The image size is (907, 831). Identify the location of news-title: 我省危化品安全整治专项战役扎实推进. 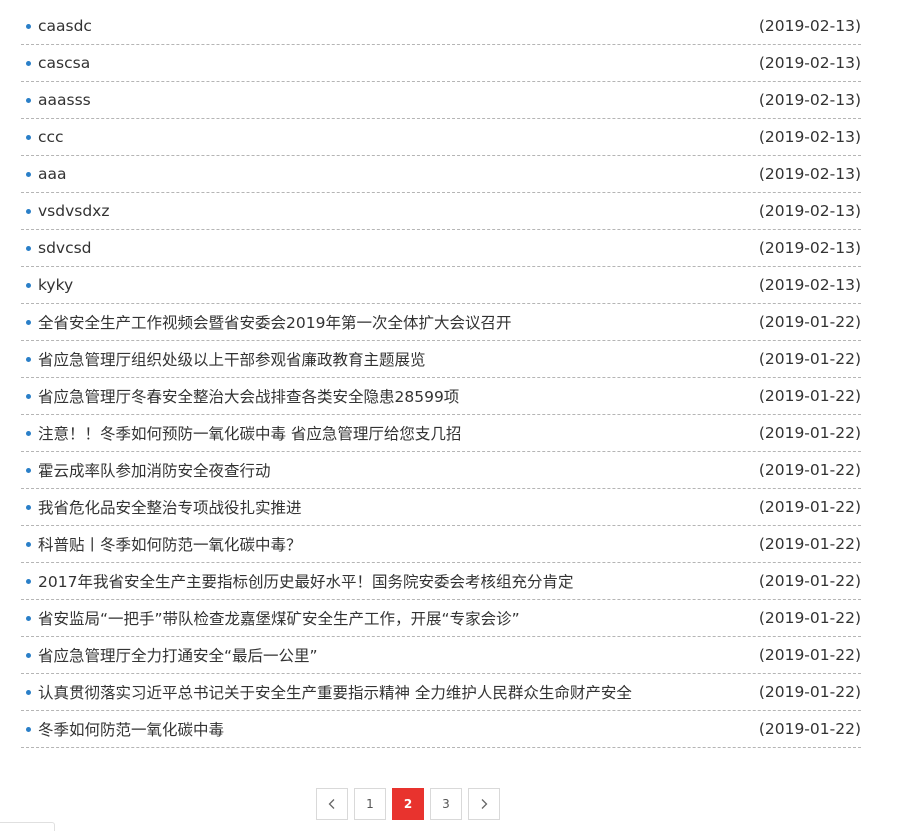
(170, 507).